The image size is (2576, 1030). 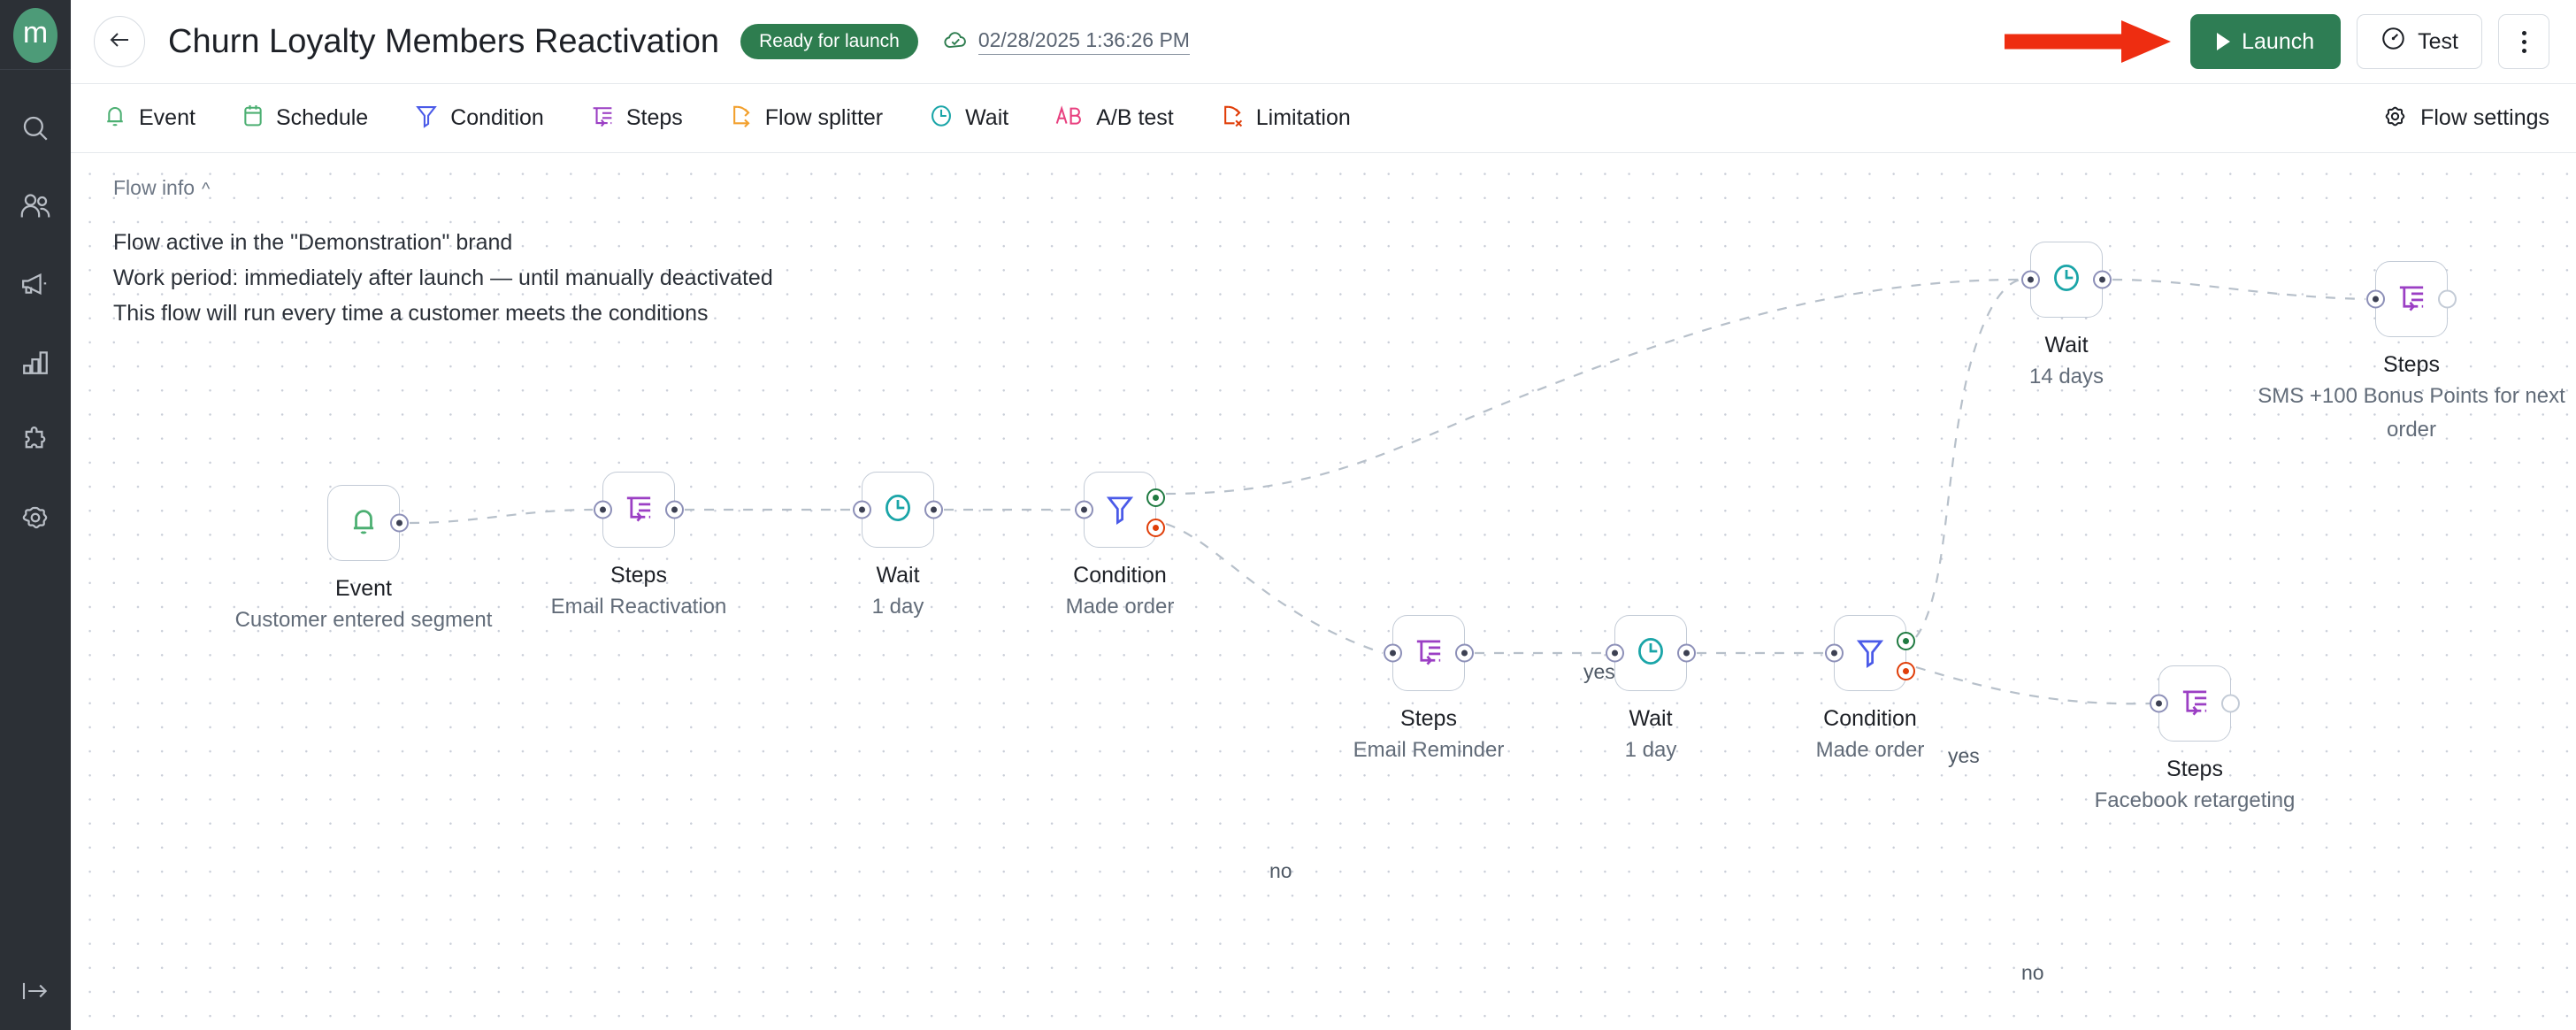 I want to click on expand-arrow-icon, so click(x=35, y=993).